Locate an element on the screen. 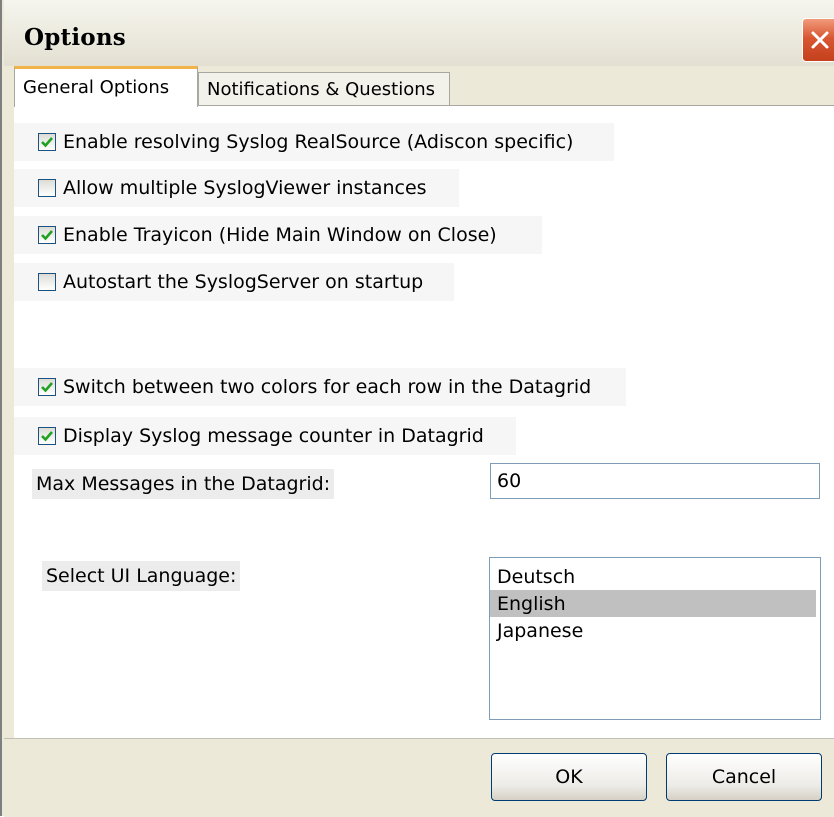  option-autostart-server: Autostart the SyslogServer on startup is located at coordinates (234, 282).